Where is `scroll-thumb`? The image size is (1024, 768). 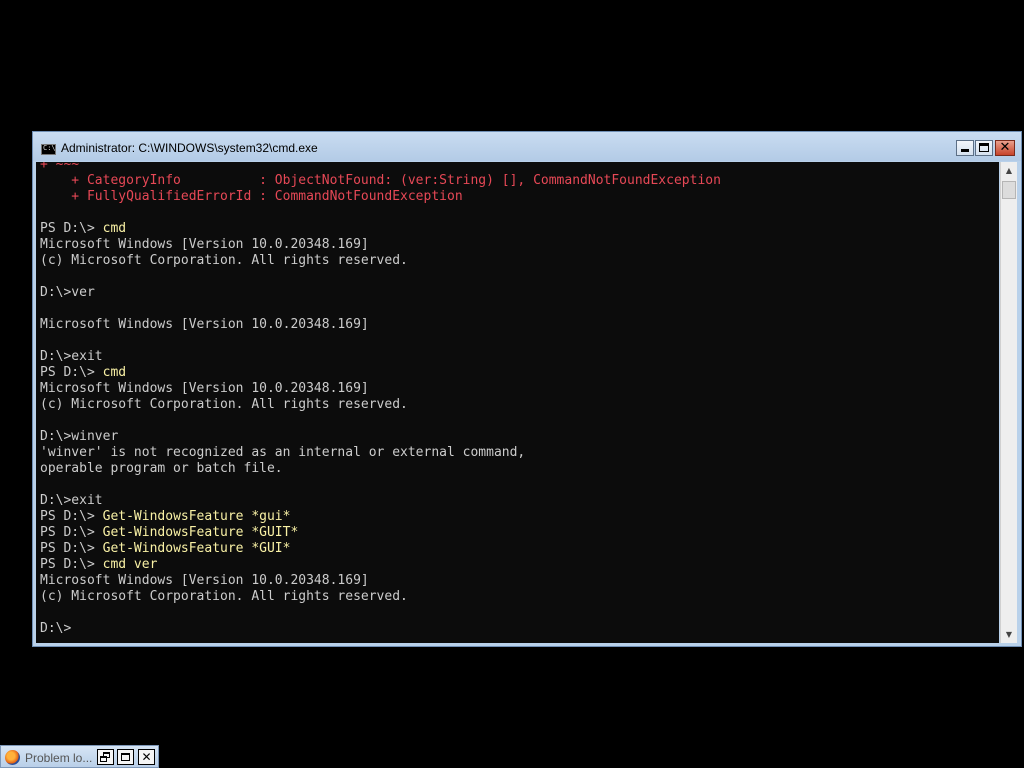 scroll-thumb is located at coordinates (1009, 190).